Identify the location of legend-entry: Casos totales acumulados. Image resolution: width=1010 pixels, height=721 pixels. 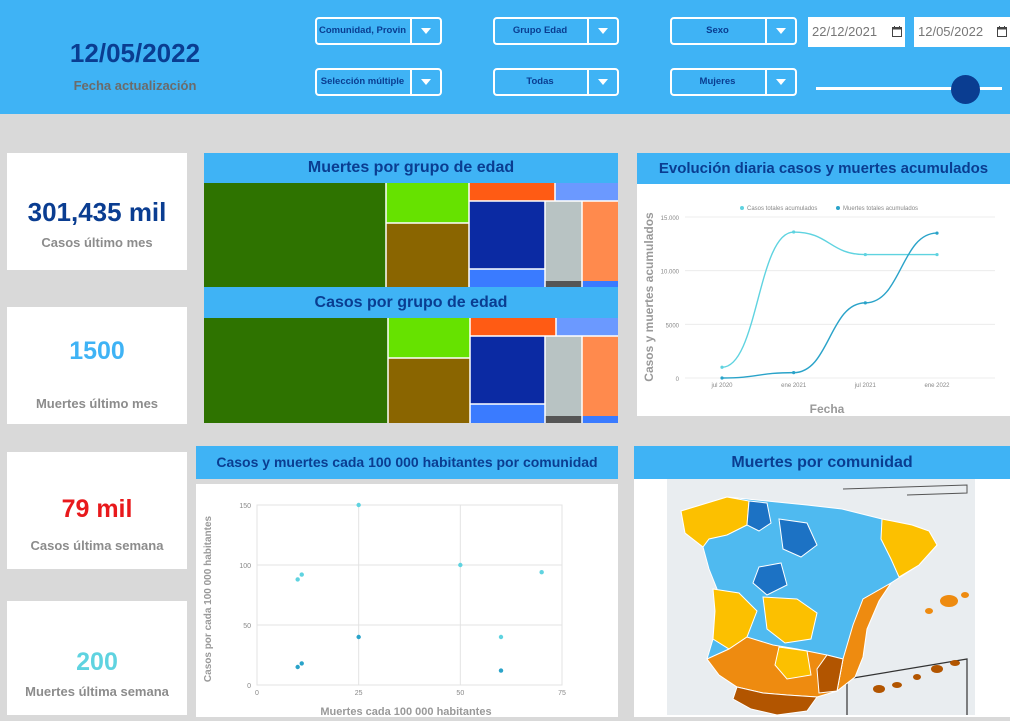
(782, 209).